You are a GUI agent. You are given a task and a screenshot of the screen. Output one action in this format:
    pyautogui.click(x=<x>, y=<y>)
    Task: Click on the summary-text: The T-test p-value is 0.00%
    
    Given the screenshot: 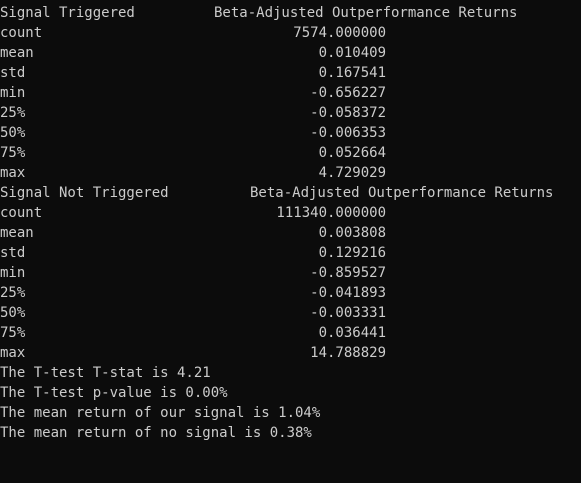 What is the action you would take?
    pyautogui.click(x=114, y=393)
    